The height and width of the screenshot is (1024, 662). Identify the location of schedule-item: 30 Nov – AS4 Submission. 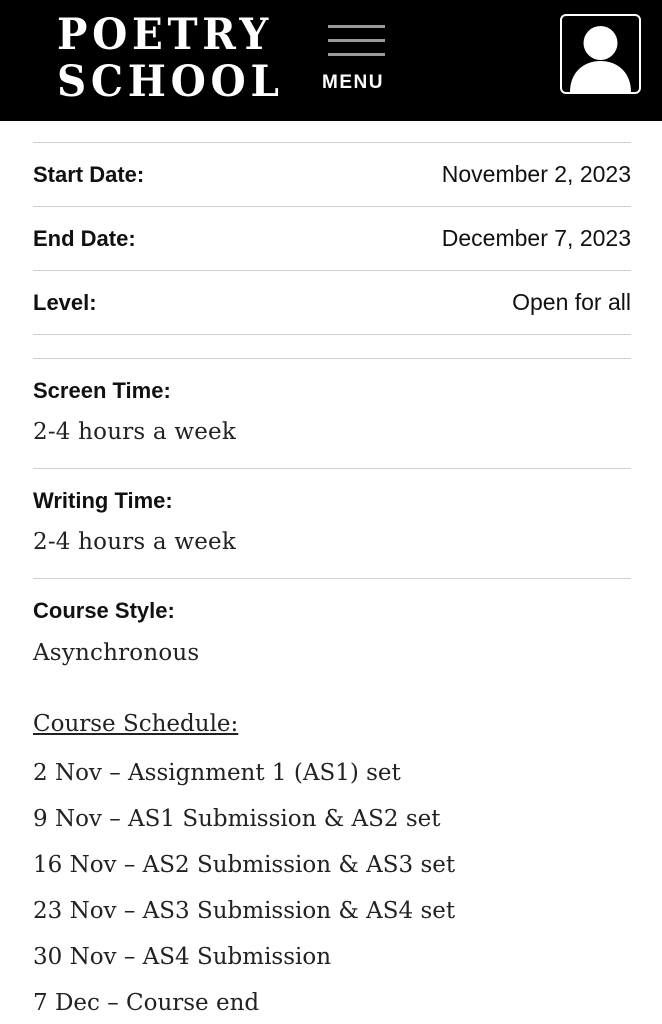
(182, 957).